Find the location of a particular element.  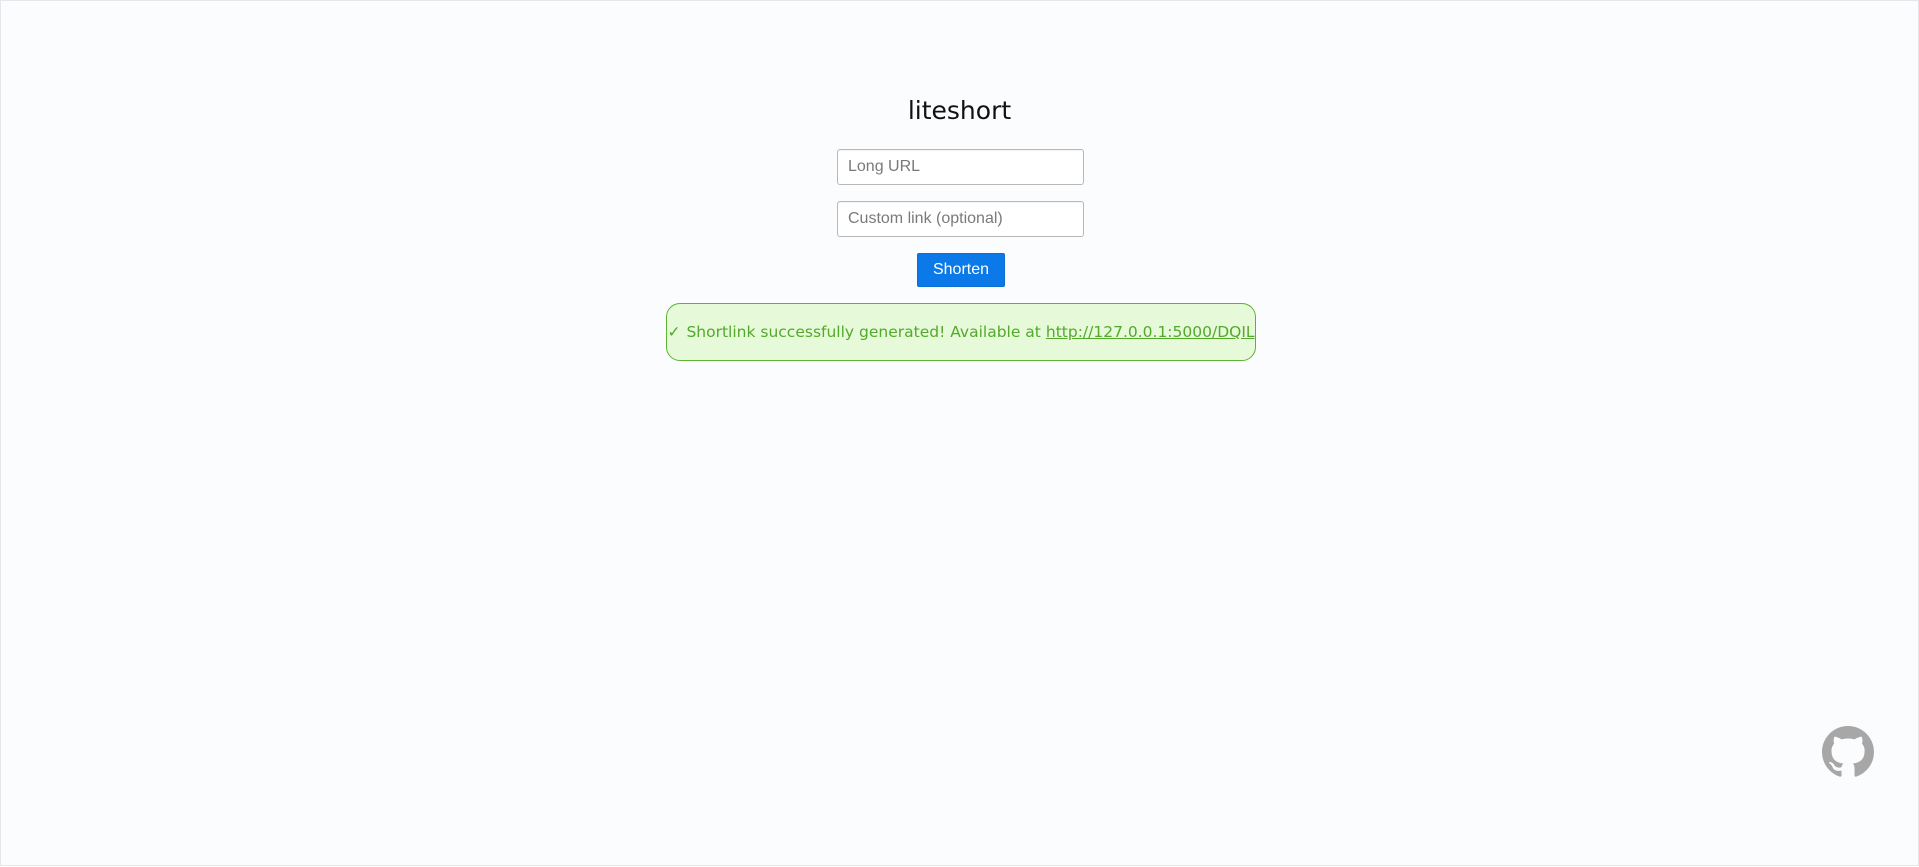

custom-link-input is located at coordinates (960, 219).